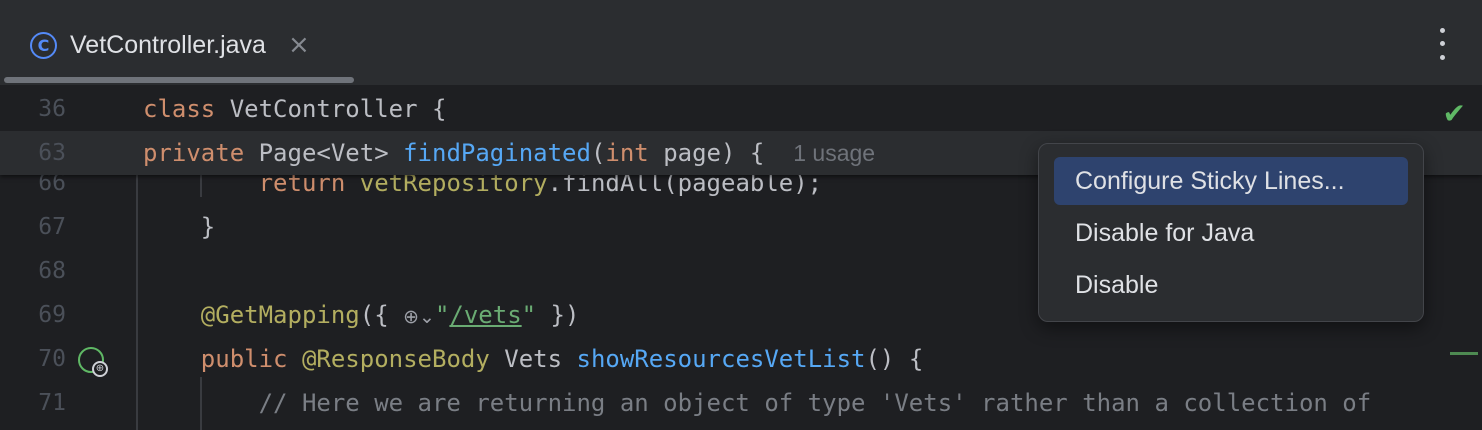 The width and height of the screenshot is (1482, 430). I want to click on code-token: () {, so click(894, 359).